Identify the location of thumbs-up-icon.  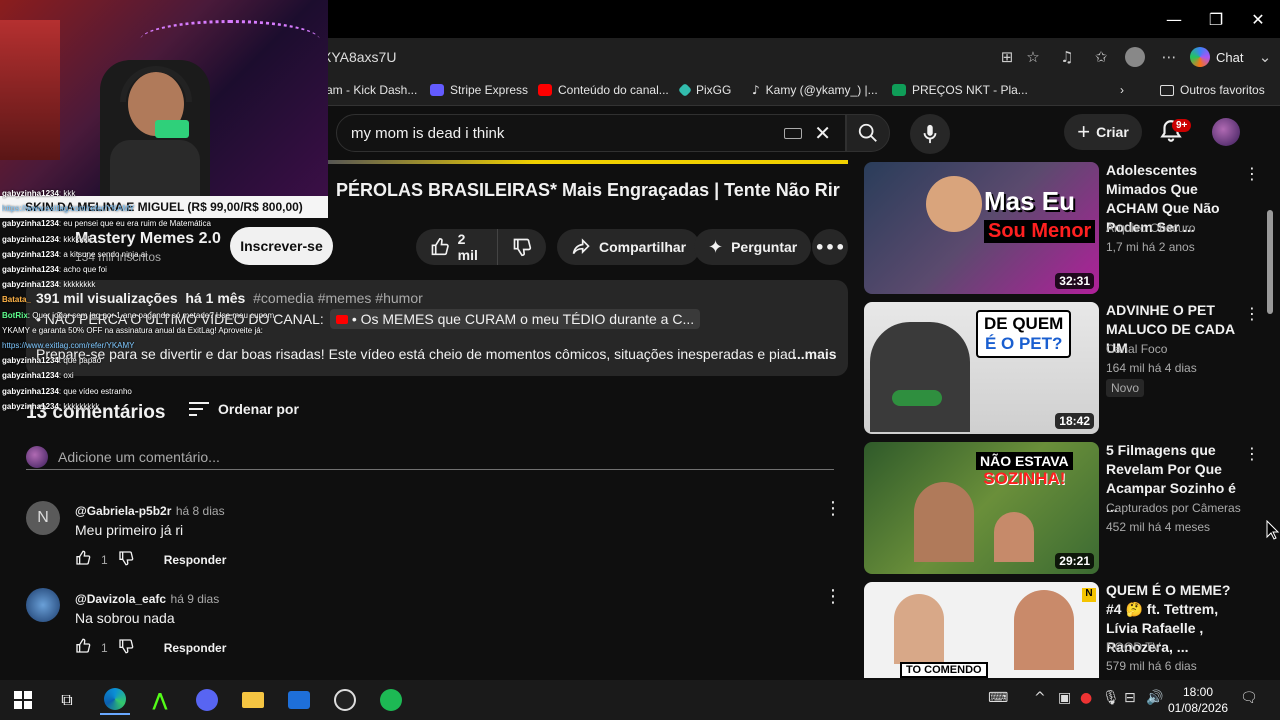
(83, 645).